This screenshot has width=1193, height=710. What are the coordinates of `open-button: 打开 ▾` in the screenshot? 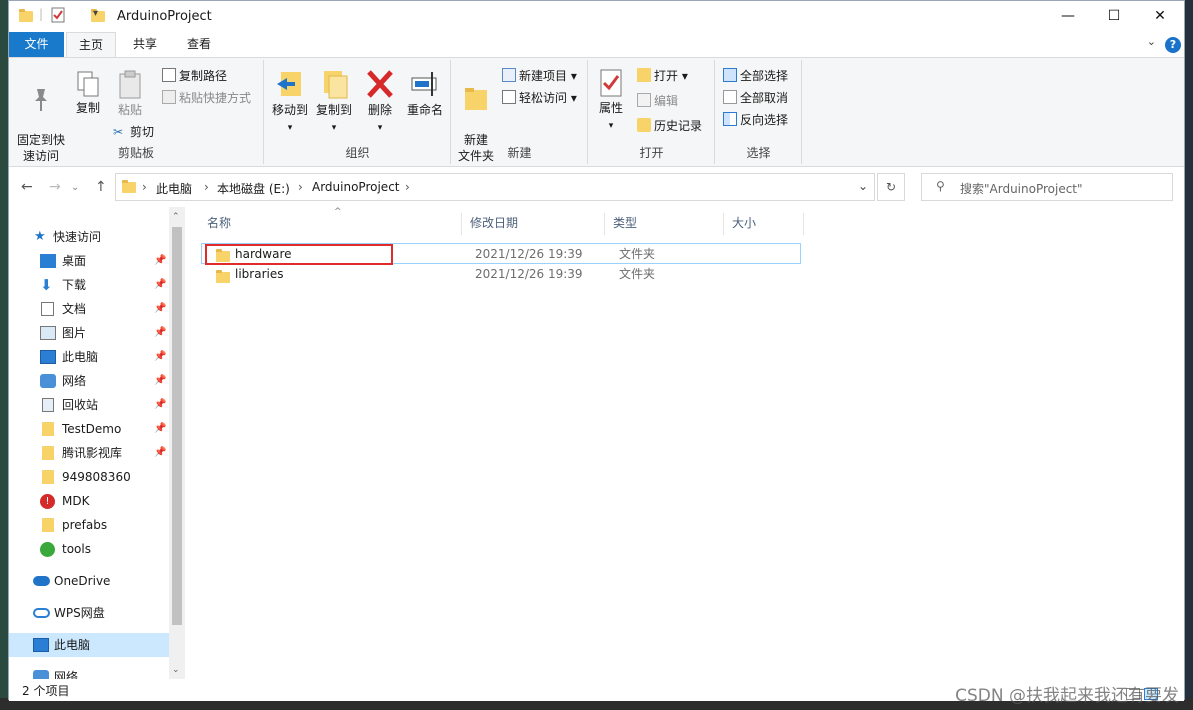 It's located at (662, 76).